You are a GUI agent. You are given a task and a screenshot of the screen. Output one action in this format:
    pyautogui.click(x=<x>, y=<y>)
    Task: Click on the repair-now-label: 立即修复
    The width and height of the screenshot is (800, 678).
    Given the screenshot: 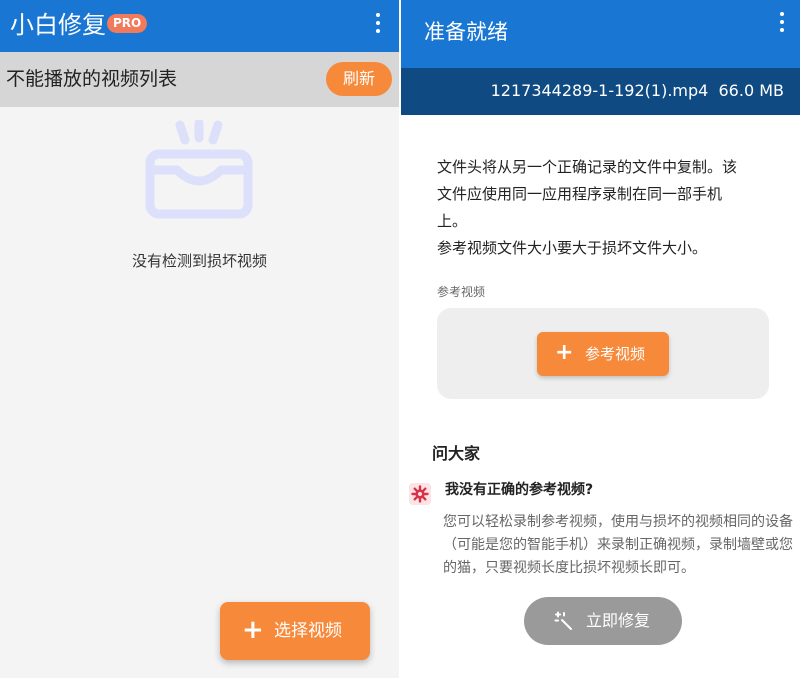 What is the action you would take?
    pyautogui.click(x=618, y=620)
    